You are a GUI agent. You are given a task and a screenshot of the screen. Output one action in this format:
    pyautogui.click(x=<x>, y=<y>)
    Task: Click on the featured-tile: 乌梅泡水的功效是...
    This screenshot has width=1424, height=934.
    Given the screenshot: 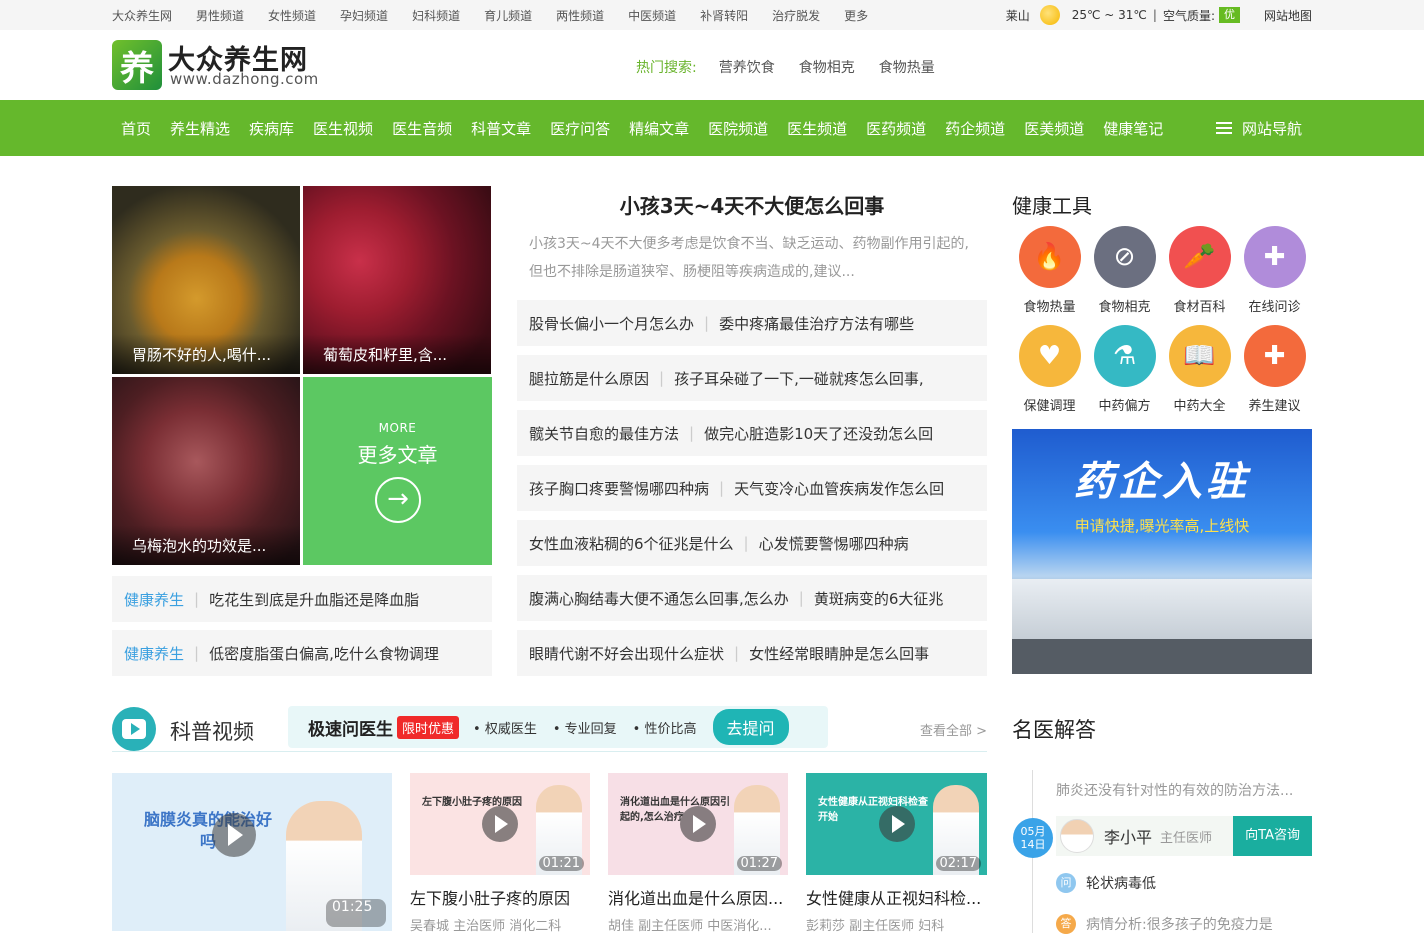 What is the action you would take?
    pyautogui.click(x=206, y=471)
    